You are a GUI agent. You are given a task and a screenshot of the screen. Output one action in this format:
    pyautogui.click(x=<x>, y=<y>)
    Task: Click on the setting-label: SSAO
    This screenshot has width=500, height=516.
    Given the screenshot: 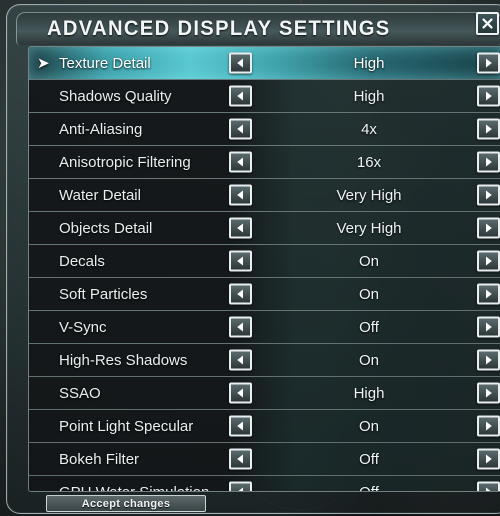 What is the action you would take?
    pyautogui.click(x=80, y=393)
    